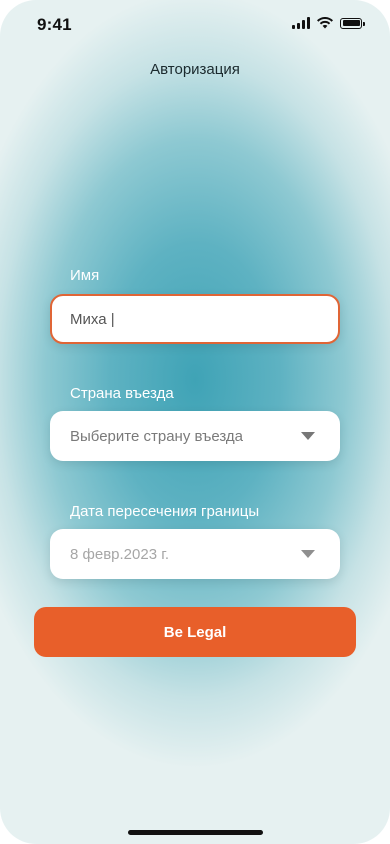 The image size is (390, 844). I want to click on be-legal-button: Be Legal, so click(195, 632).